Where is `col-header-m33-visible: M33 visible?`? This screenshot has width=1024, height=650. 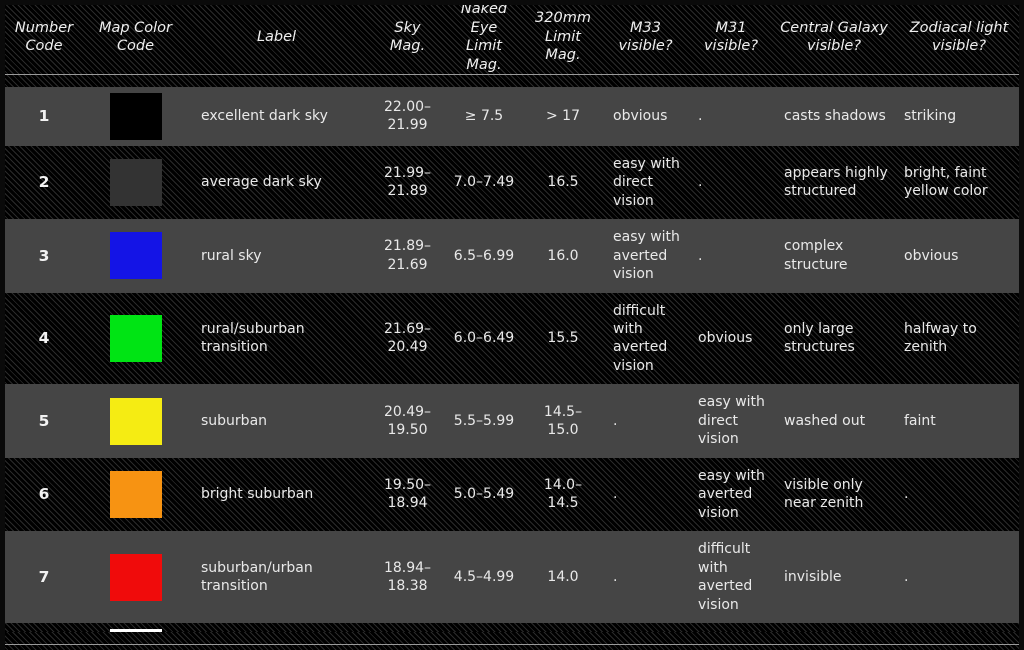 col-header-m33-visible: M33 visible? is located at coordinates (645, 37).